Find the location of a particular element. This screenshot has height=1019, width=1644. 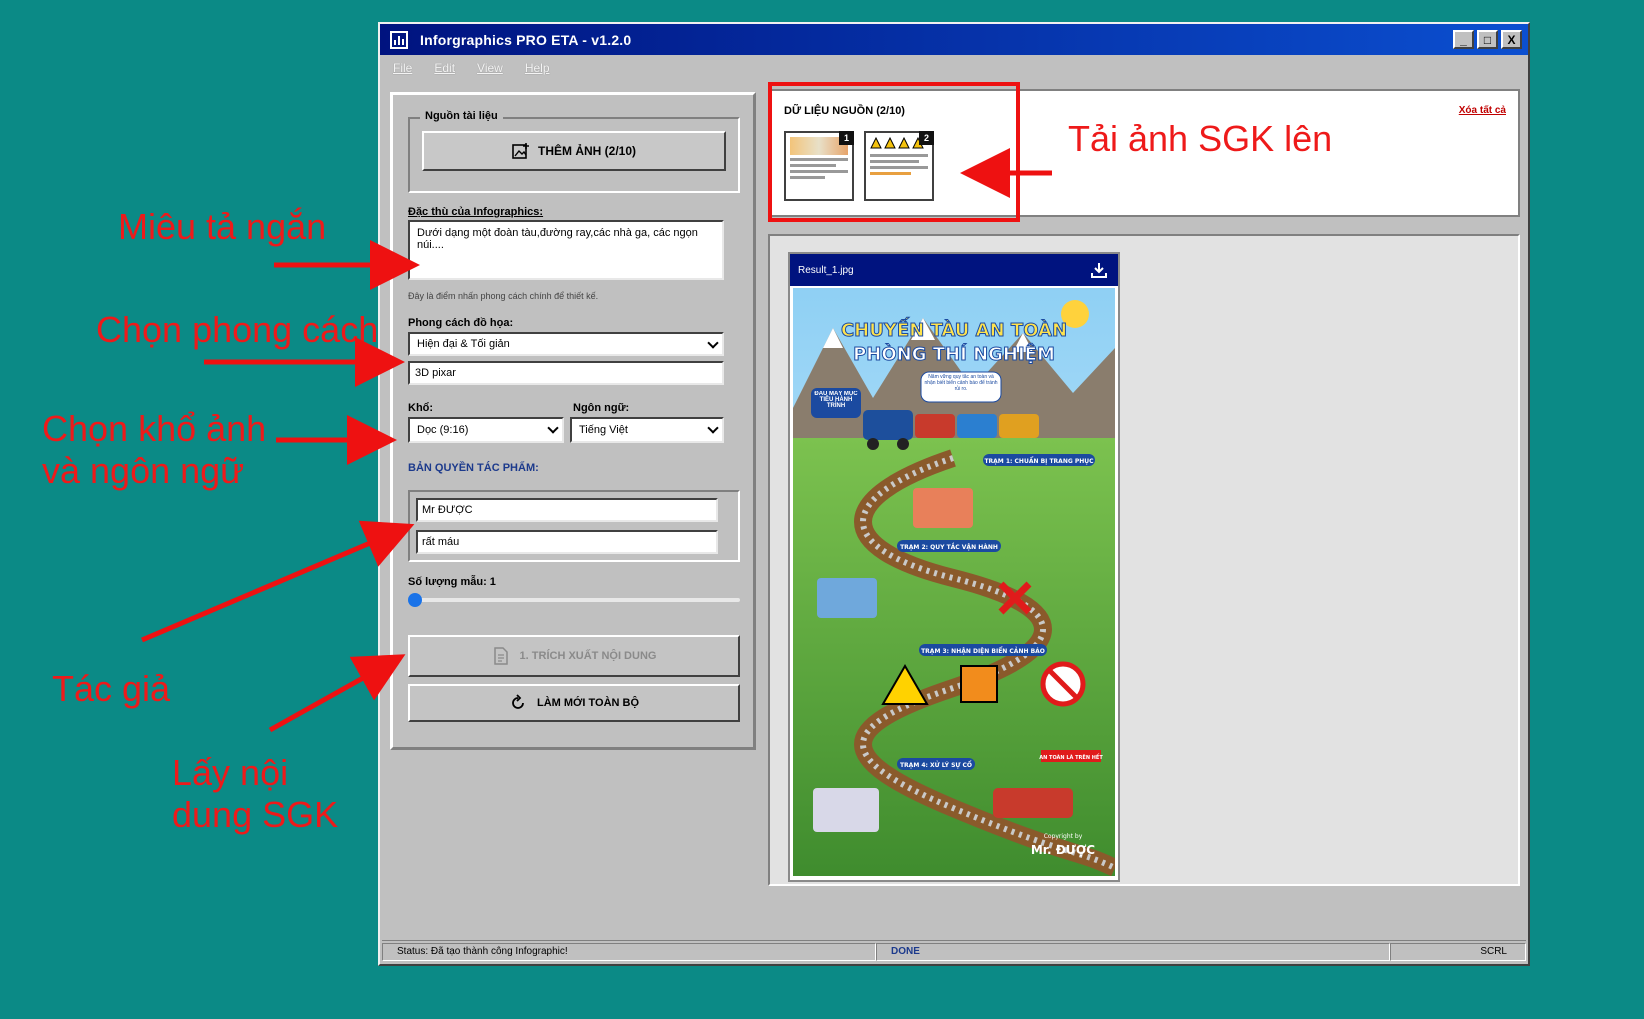

arrow-author is located at coordinates (278, 581).